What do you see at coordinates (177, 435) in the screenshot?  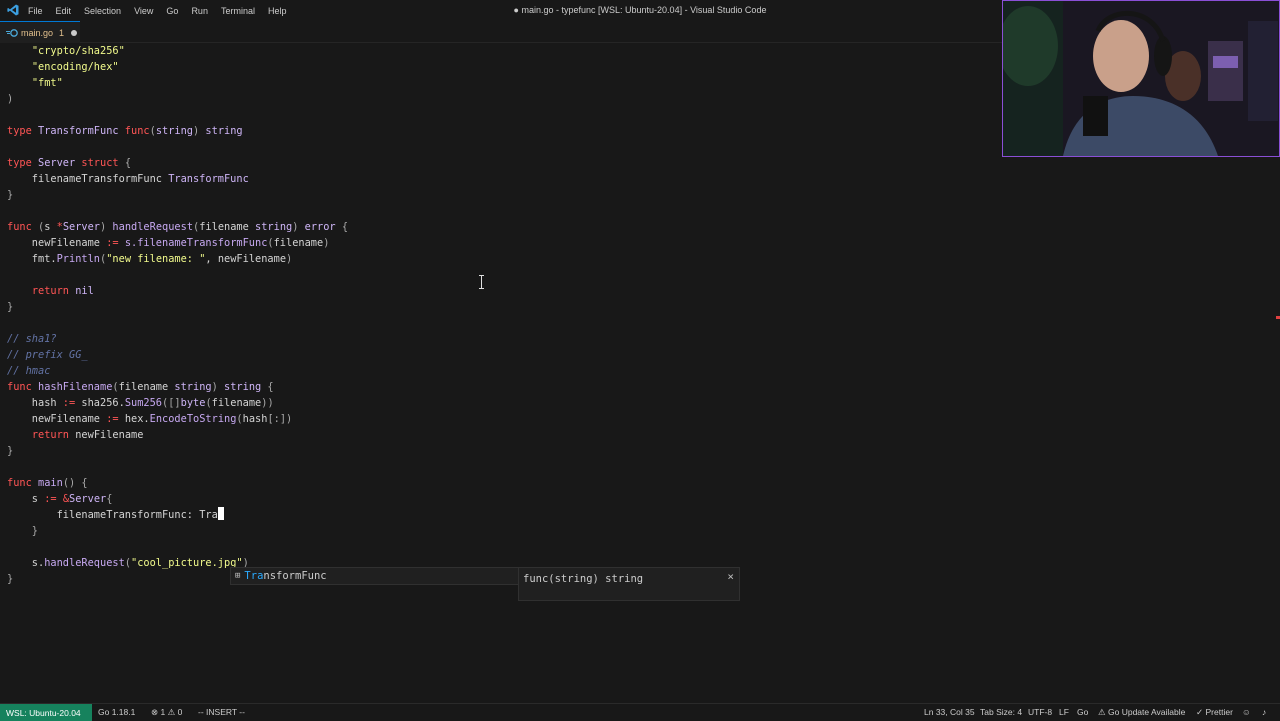 I see `code-line: return newFilename` at bounding box center [177, 435].